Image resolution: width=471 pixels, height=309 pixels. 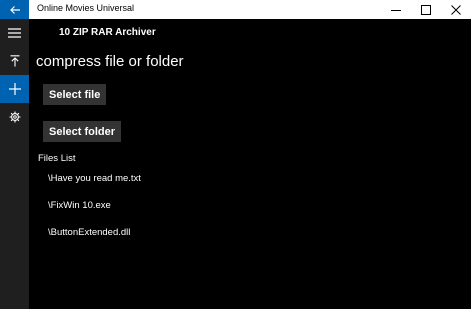 What do you see at coordinates (110, 61) in the screenshot?
I see `page-title: compress file or folder` at bounding box center [110, 61].